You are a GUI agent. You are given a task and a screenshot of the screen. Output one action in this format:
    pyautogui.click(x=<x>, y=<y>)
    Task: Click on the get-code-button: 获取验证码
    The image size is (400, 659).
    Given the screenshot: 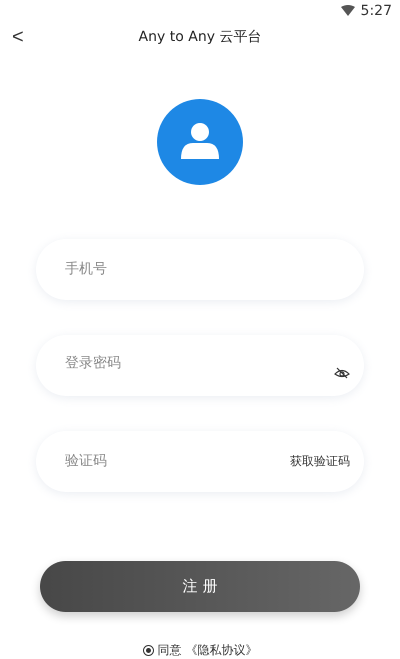 What is the action you would take?
    pyautogui.click(x=320, y=461)
    